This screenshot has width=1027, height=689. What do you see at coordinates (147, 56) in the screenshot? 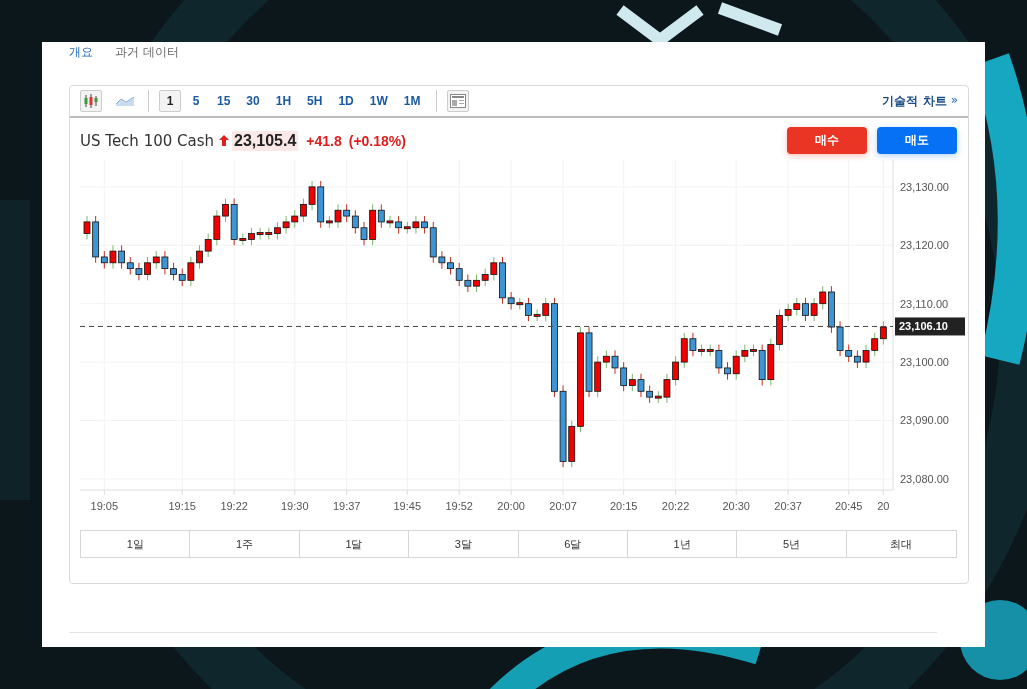
I see `page-tab: 과거 데이터` at bounding box center [147, 56].